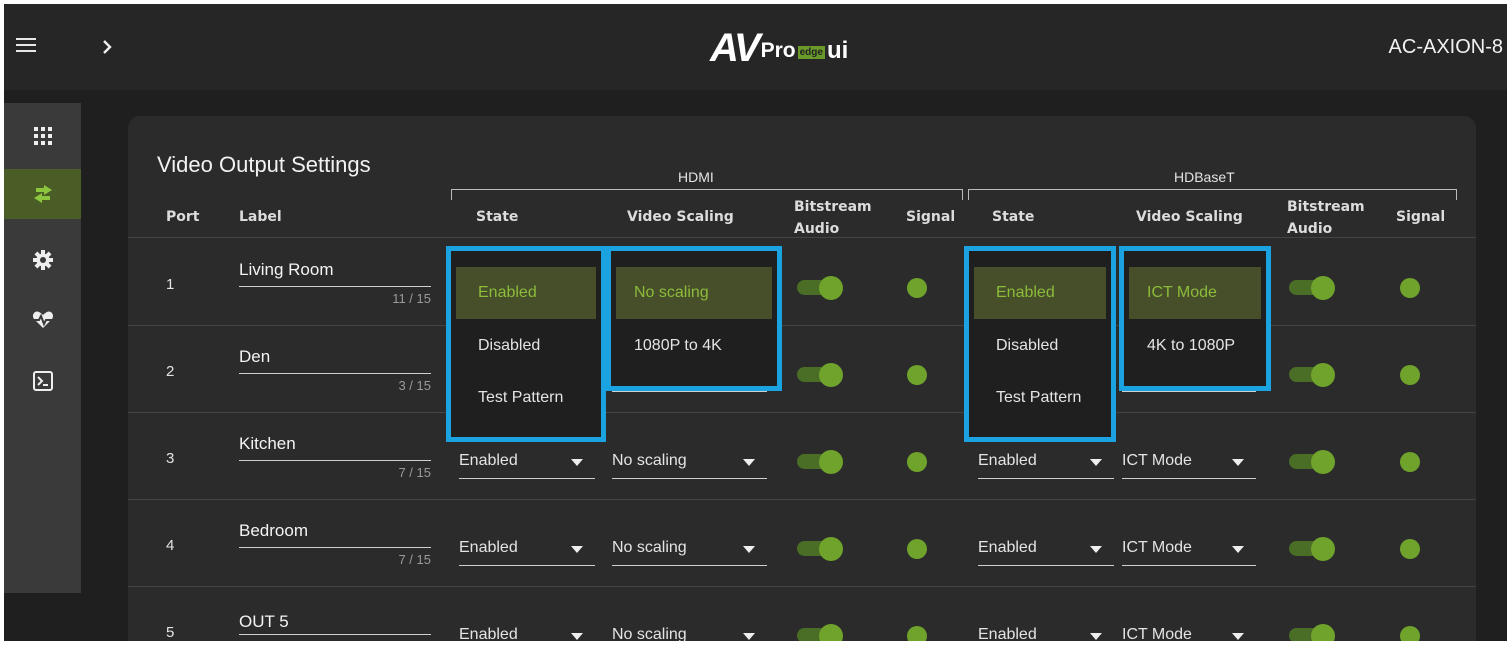 Image resolution: width=1511 pixels, height=645 pixels. Describe the element at coordinates (26, 45) in the screenshot. I see `hamburger-menu-icon` at that location.